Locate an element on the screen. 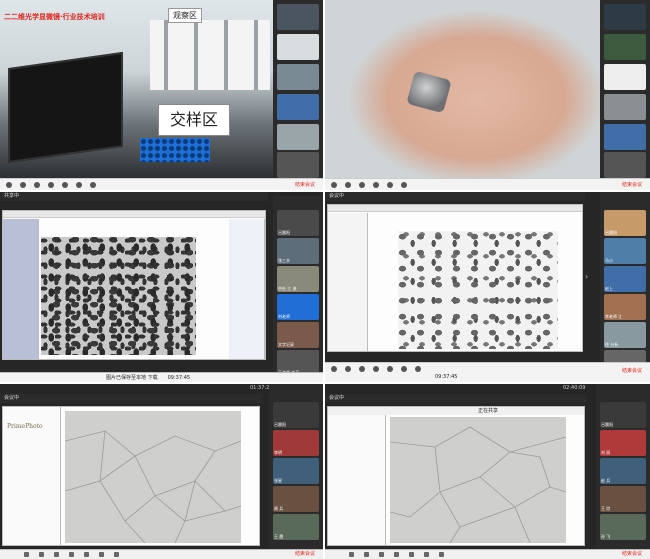  participant-tile: 文字记录 is located at coordinates (298, 335).